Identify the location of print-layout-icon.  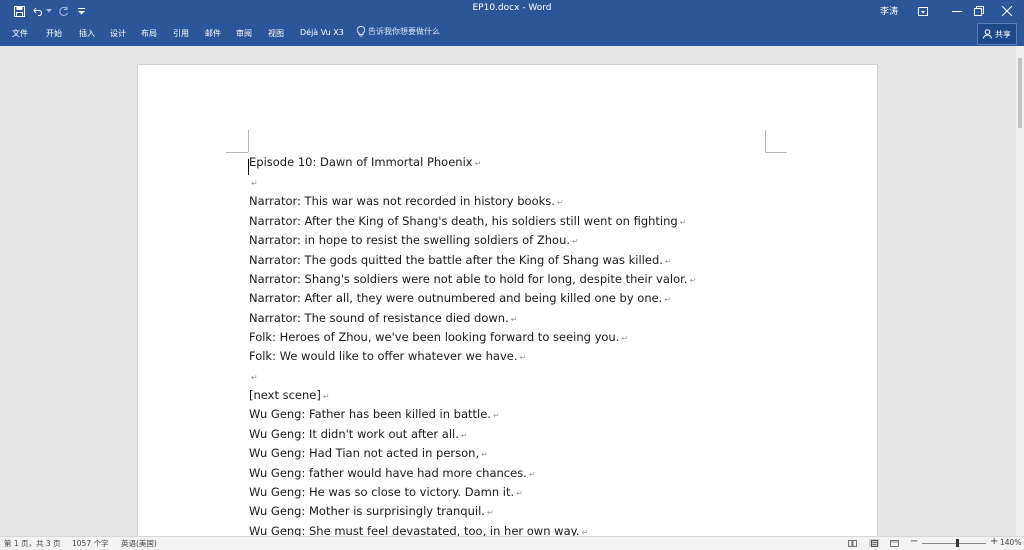
(874, 543).